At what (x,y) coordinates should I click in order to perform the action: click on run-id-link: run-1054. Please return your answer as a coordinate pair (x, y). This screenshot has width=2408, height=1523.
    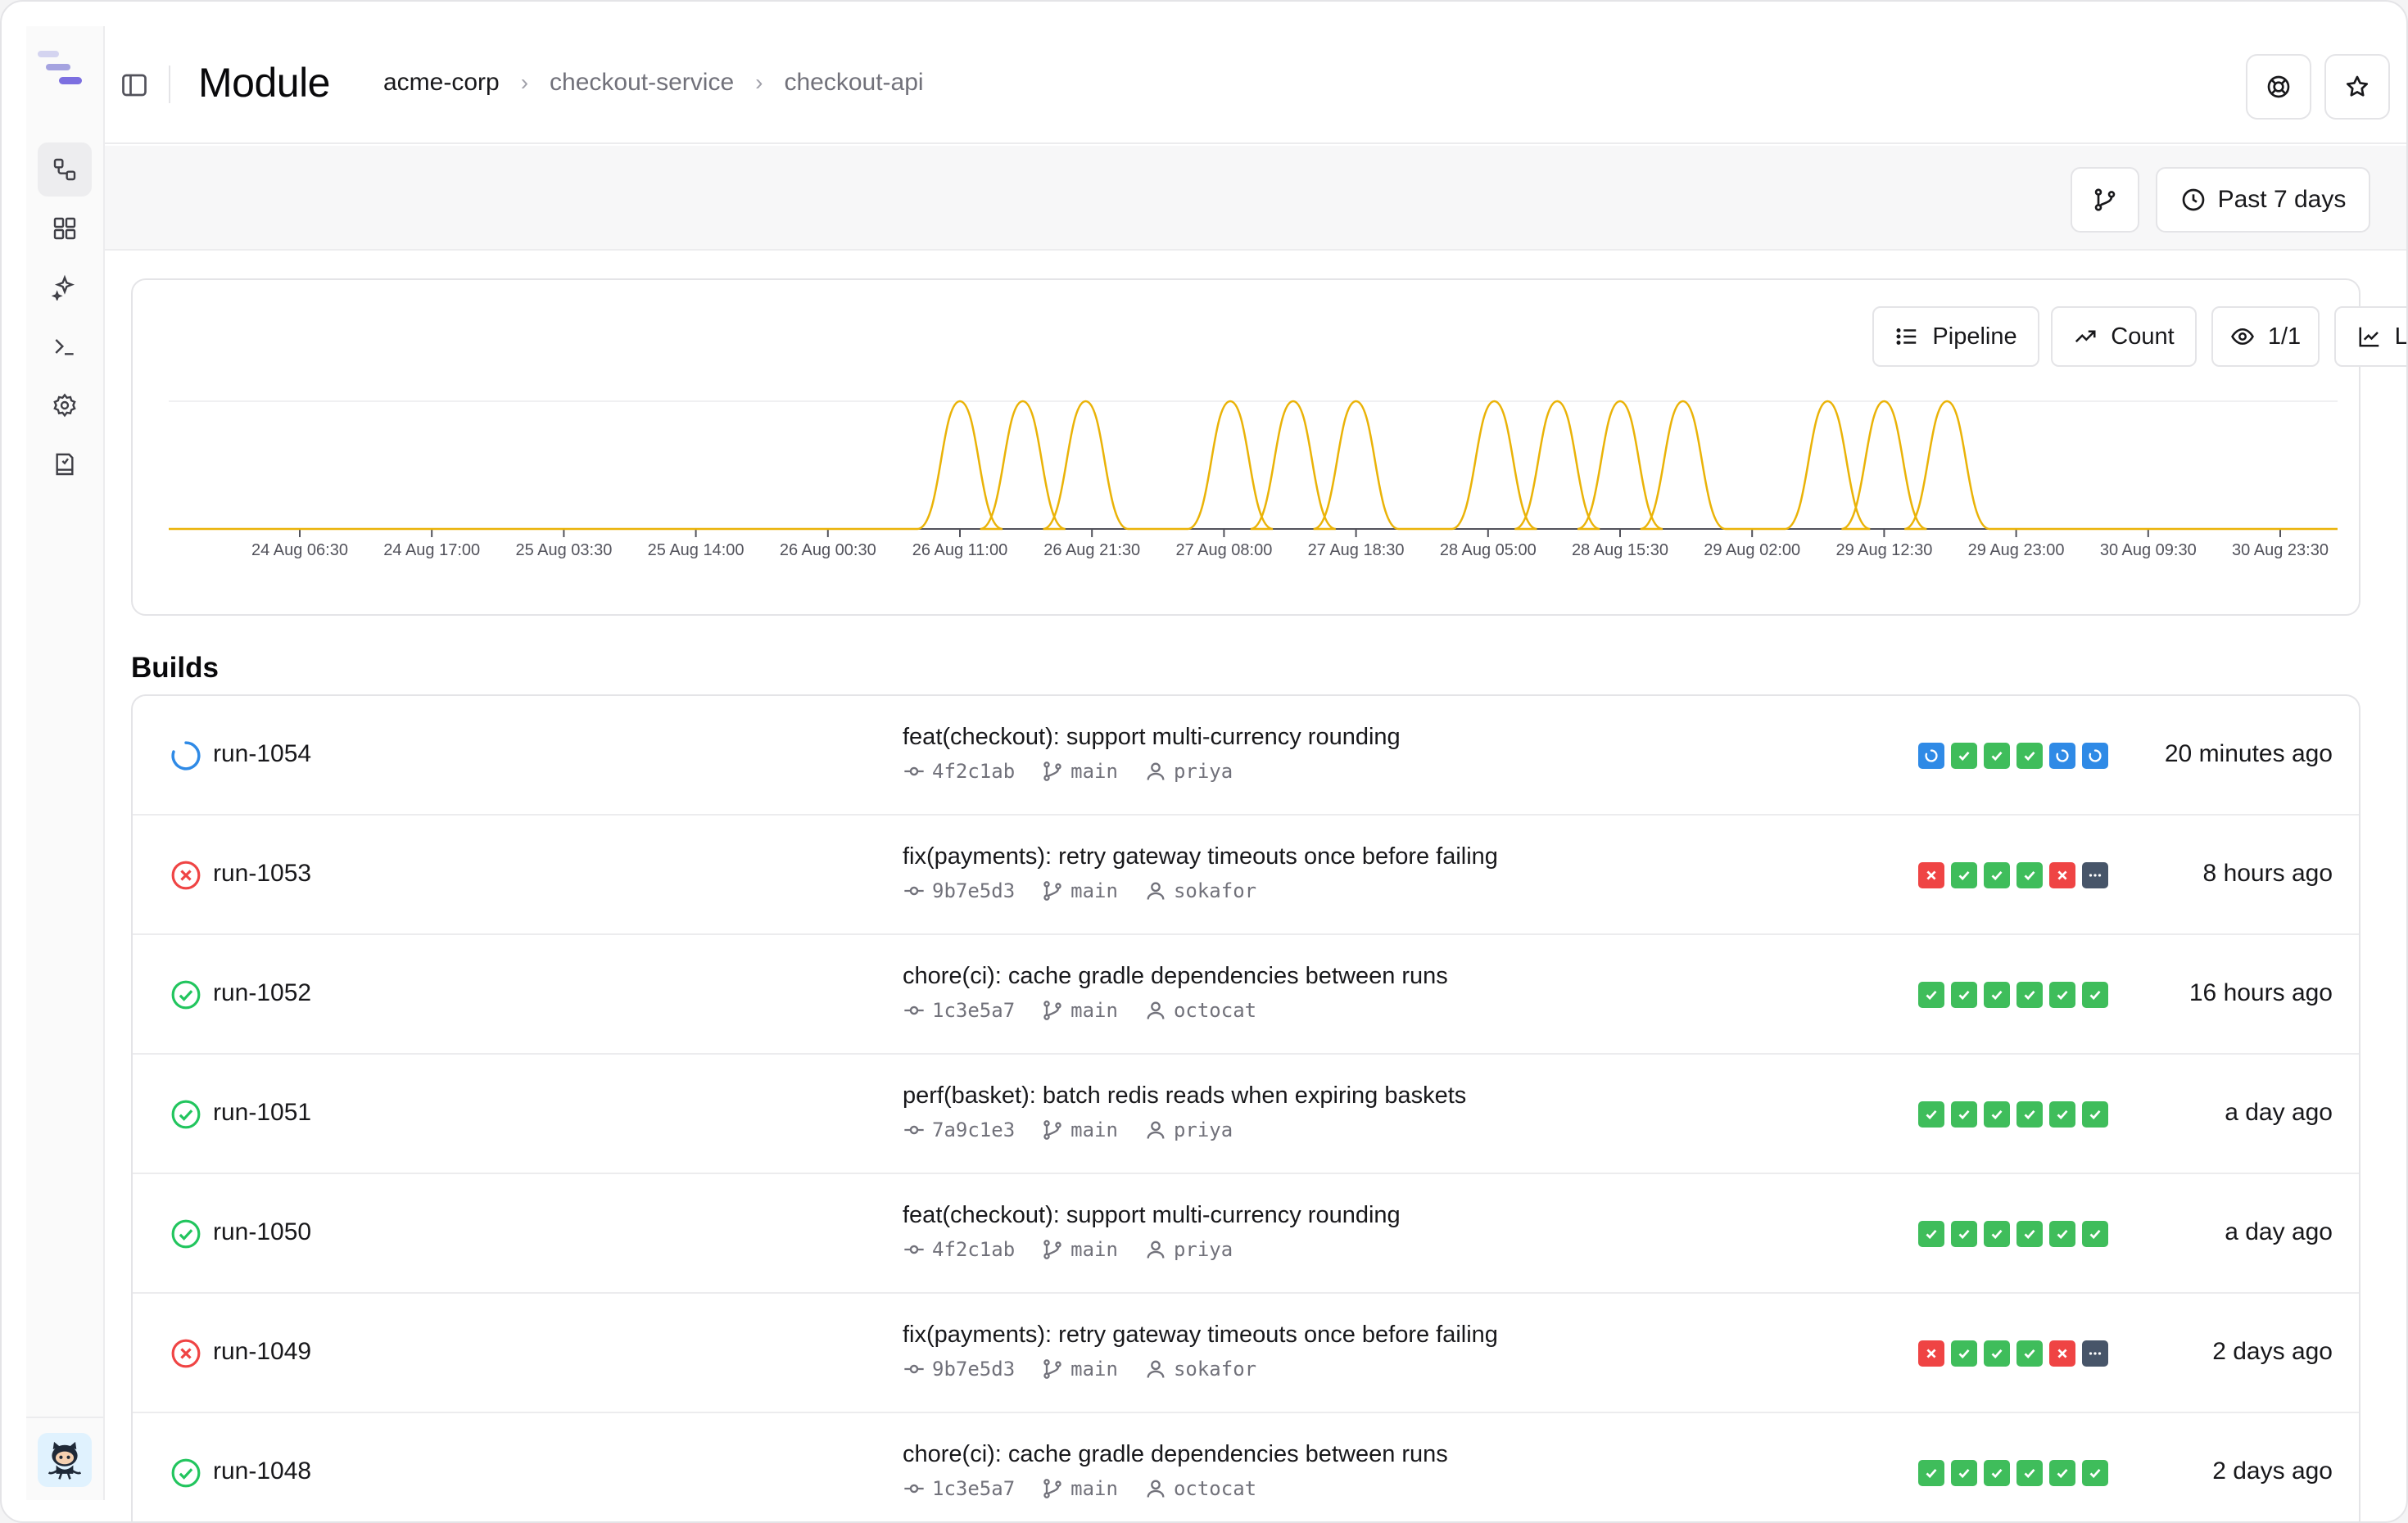
    Looking at the image, I should click on (262, 754).